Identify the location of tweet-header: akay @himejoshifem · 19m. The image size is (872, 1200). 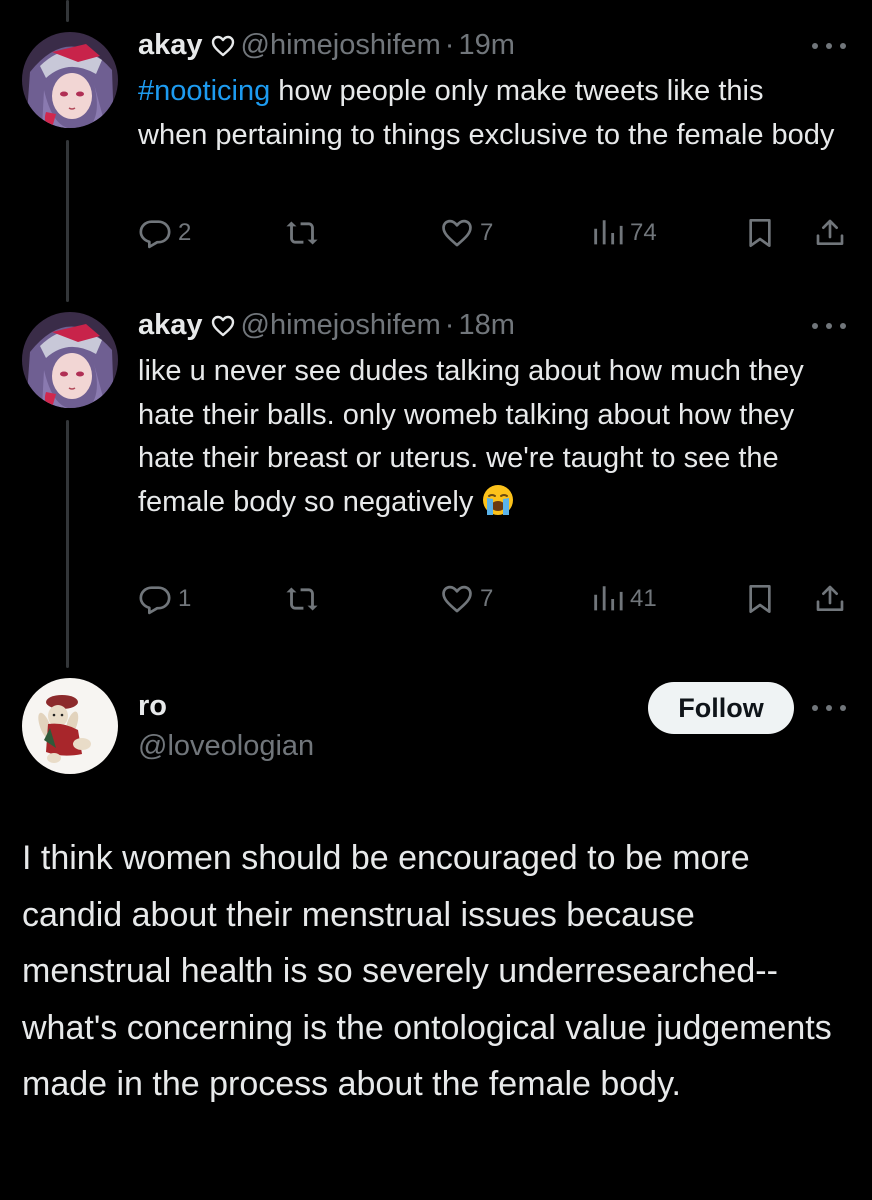
(326, 45).